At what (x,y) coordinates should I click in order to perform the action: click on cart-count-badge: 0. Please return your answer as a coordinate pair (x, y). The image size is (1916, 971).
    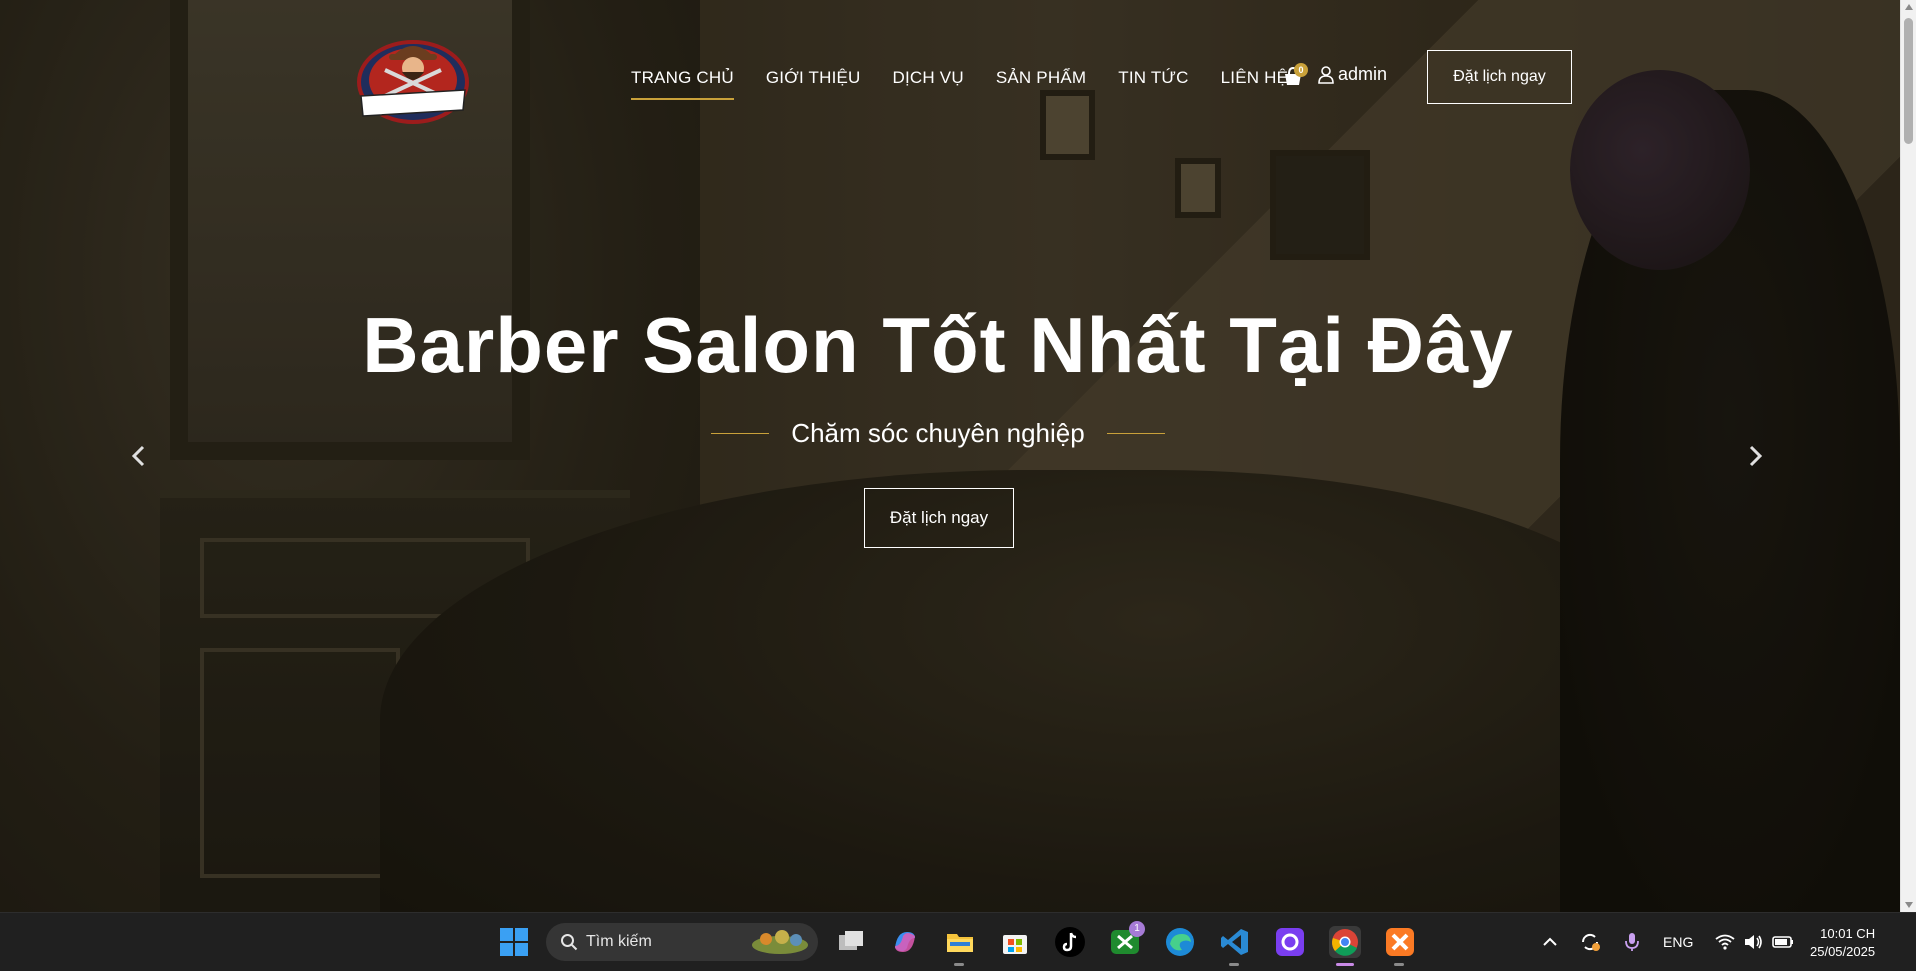
    Looking at the image, I should click on (1301, 70).